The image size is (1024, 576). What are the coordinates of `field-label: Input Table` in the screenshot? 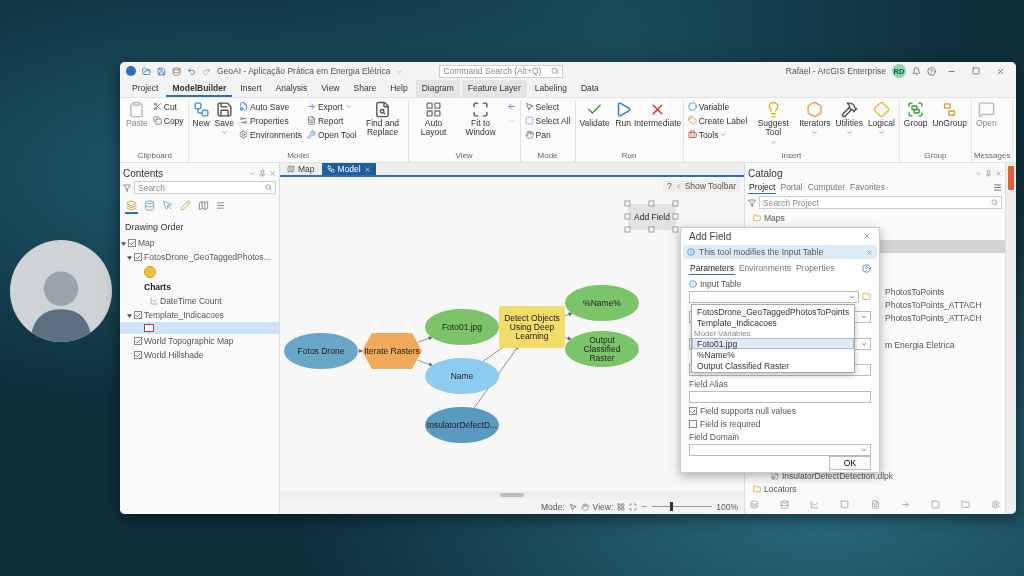 It's located at (721, 284).